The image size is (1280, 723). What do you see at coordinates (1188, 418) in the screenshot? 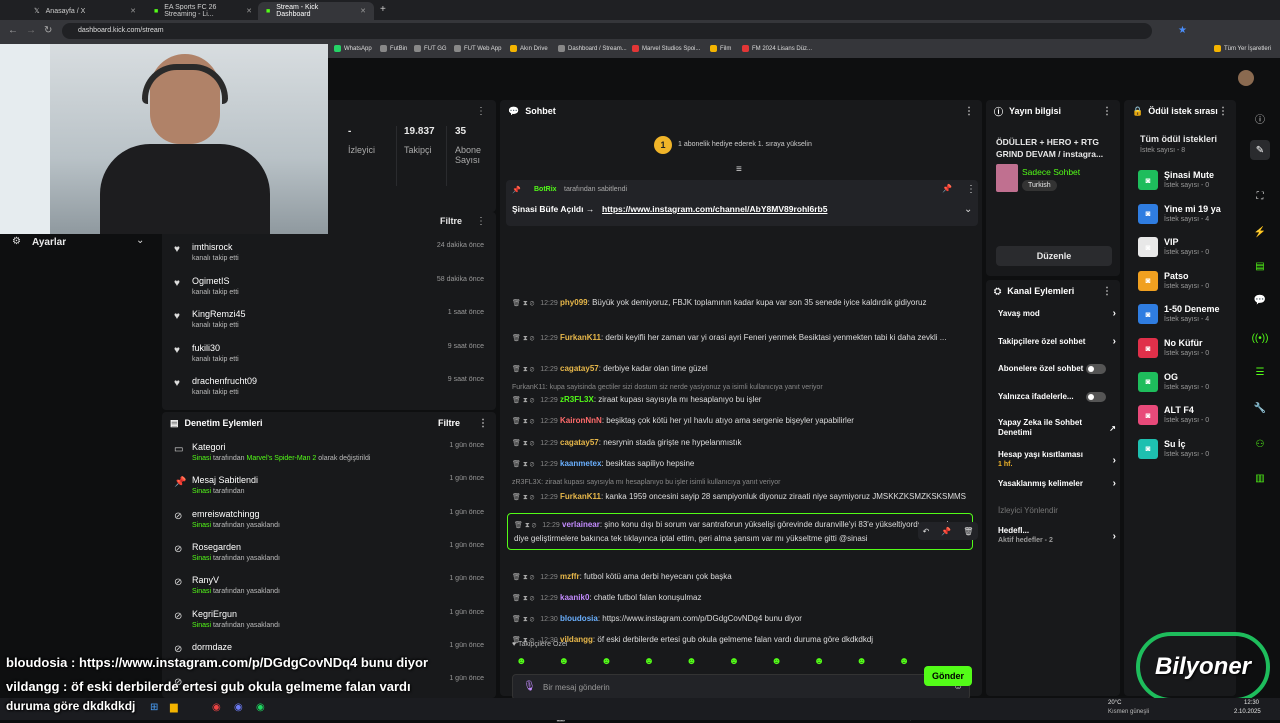
I see `reward-item: ◙ ALT F4 İstek sayısı - 0` at bounding box center [1188, 418].